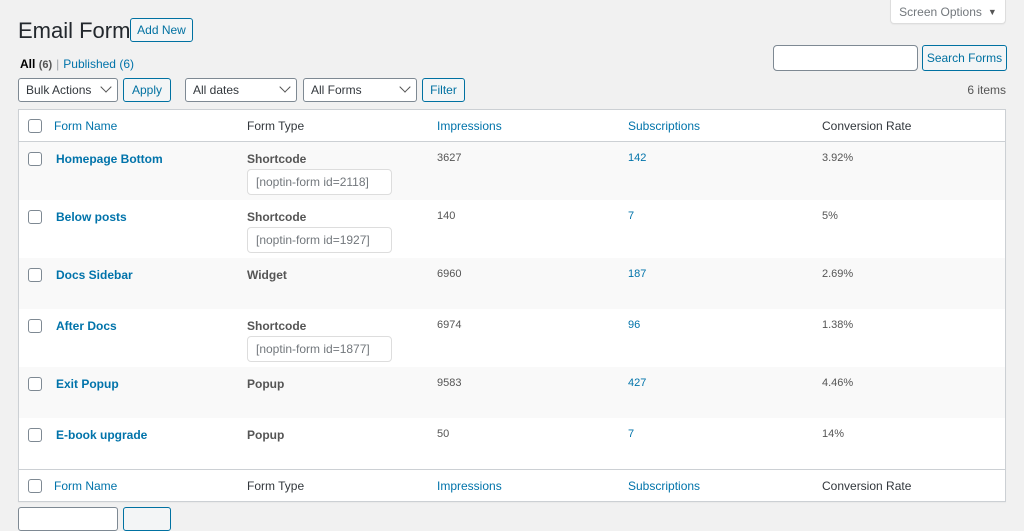  What do you see at coordinates (94, 275) in the screenshot?
I see `form-name-link: Docs Sidebar` at bounding box center [94, 275].